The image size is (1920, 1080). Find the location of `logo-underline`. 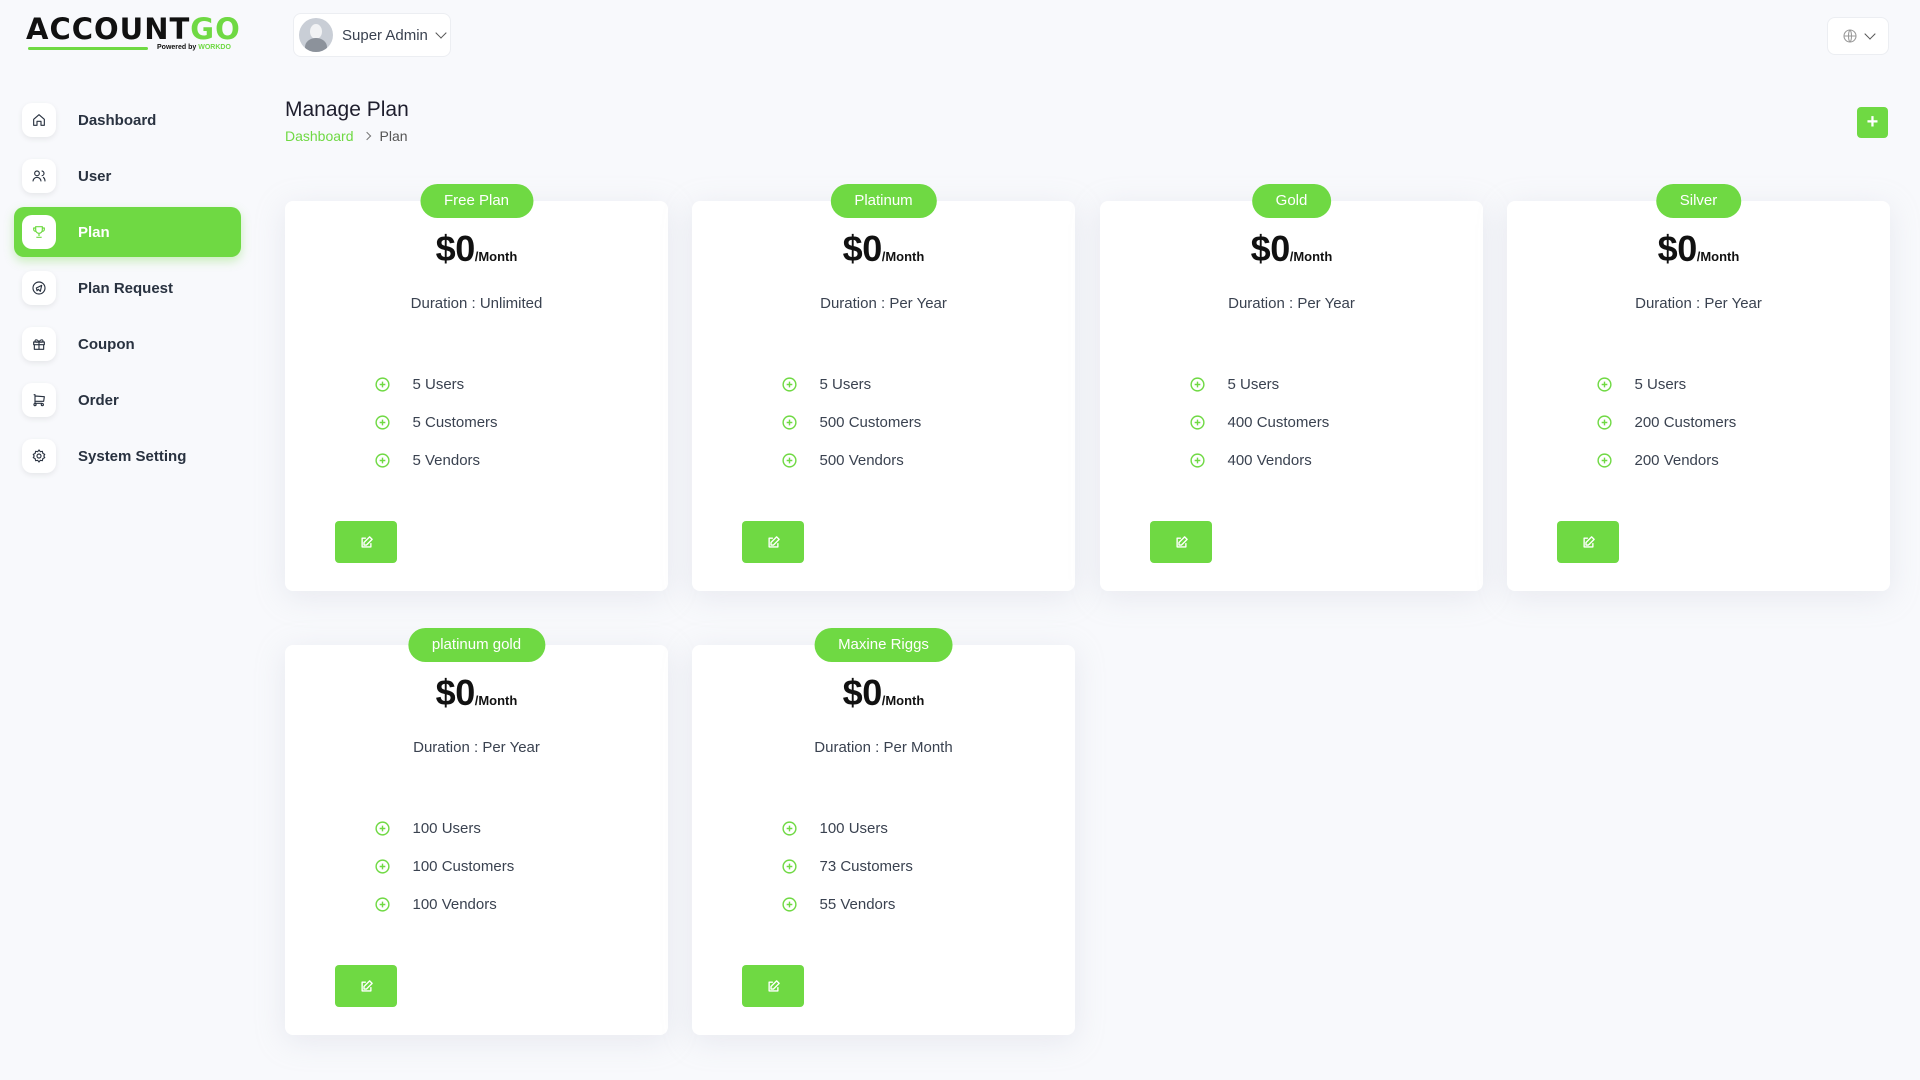

logo-underline is located at coordinates (88, 48).